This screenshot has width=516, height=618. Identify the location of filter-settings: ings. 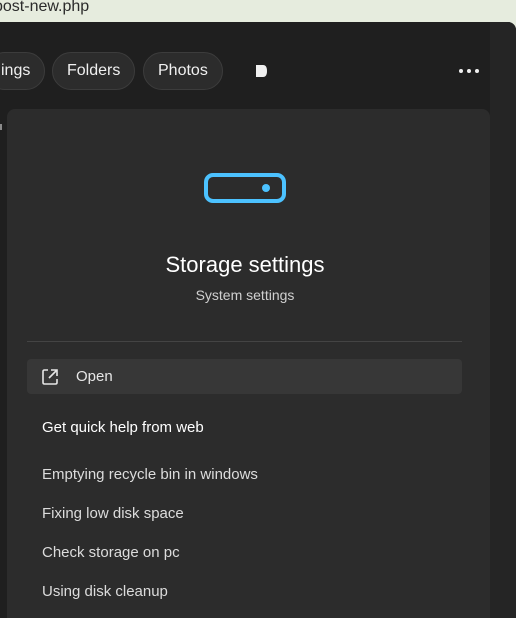
(23, 71).